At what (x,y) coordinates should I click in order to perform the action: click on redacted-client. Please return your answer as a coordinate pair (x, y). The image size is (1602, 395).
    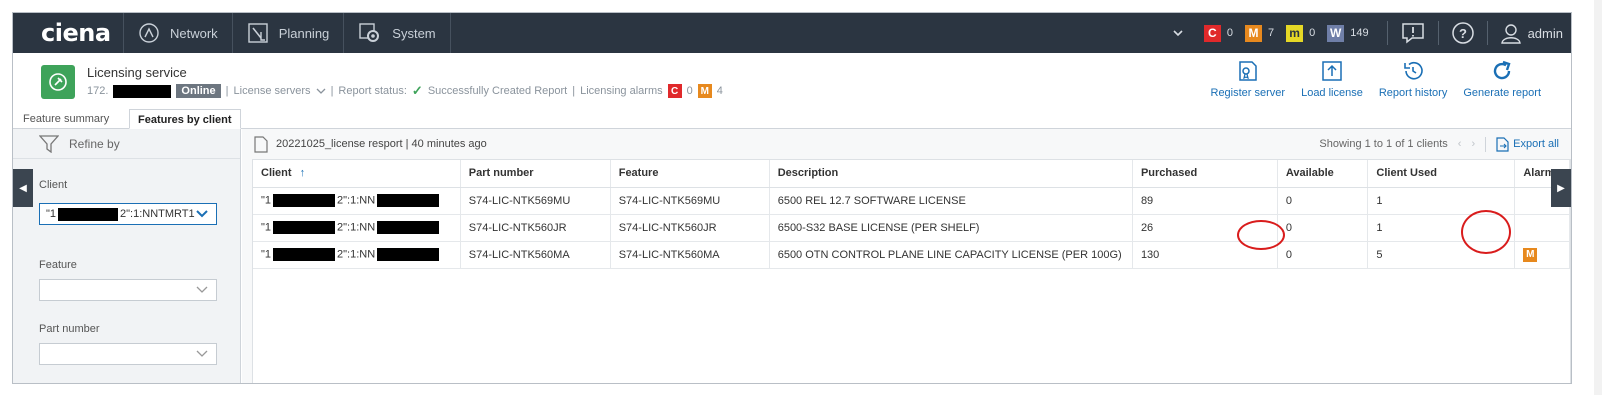
    Looking at the image, I should click on (88, 214).